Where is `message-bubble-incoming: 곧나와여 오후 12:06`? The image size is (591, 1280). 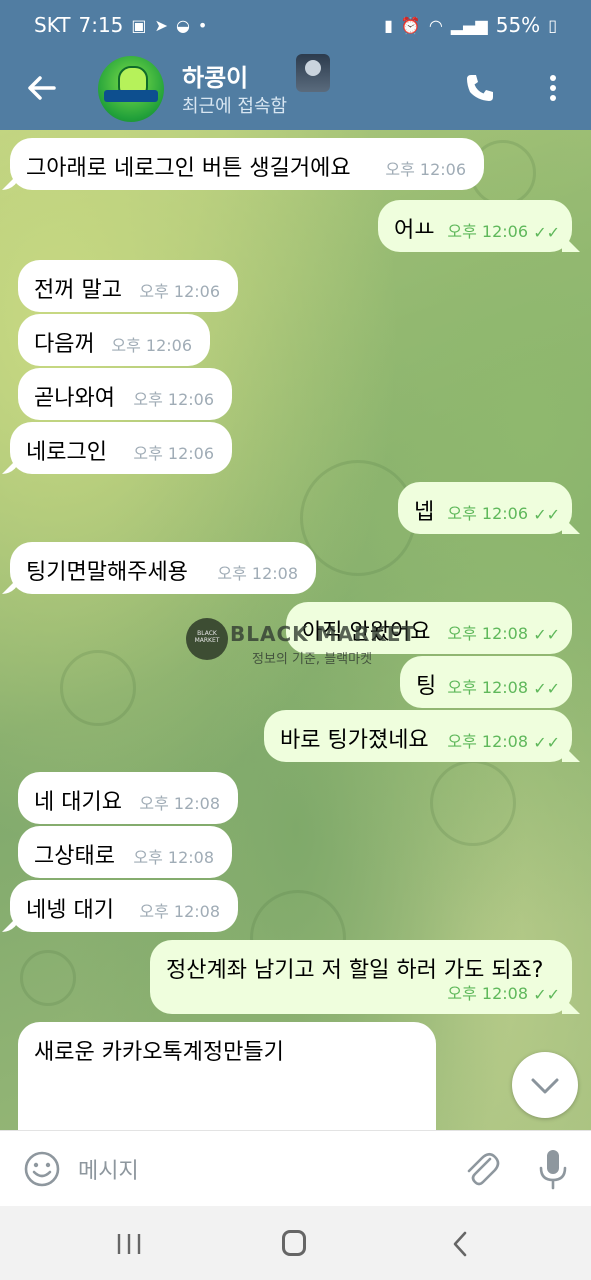 message-bubble-incoming: 곧나와여 오후 12:06 is located at coordinates (125, 394).